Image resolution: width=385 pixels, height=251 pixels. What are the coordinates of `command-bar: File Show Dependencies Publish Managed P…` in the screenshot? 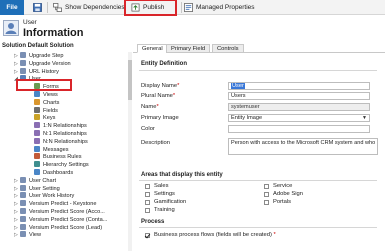 It's located at (192, 7).